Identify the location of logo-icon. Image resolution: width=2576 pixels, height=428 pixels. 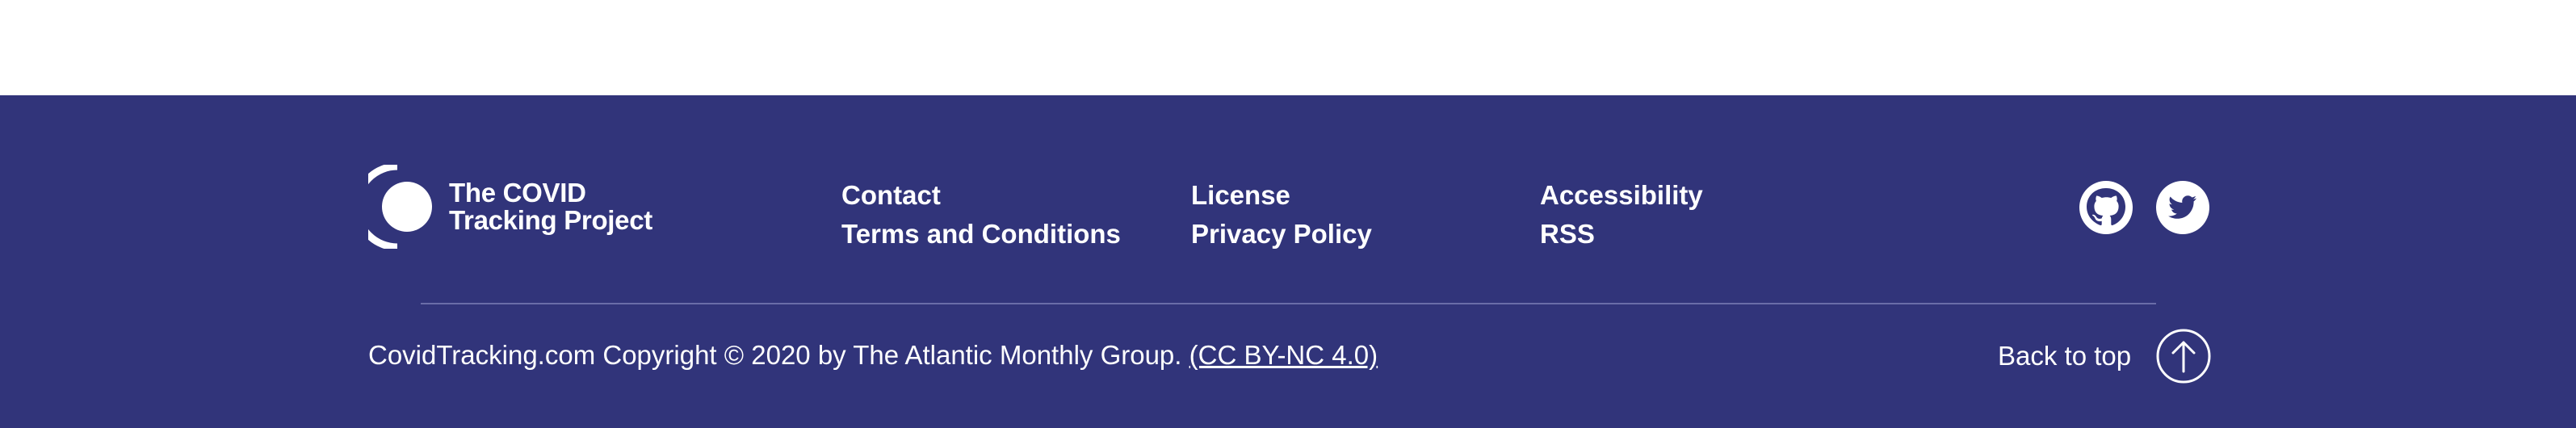
(400, 207).